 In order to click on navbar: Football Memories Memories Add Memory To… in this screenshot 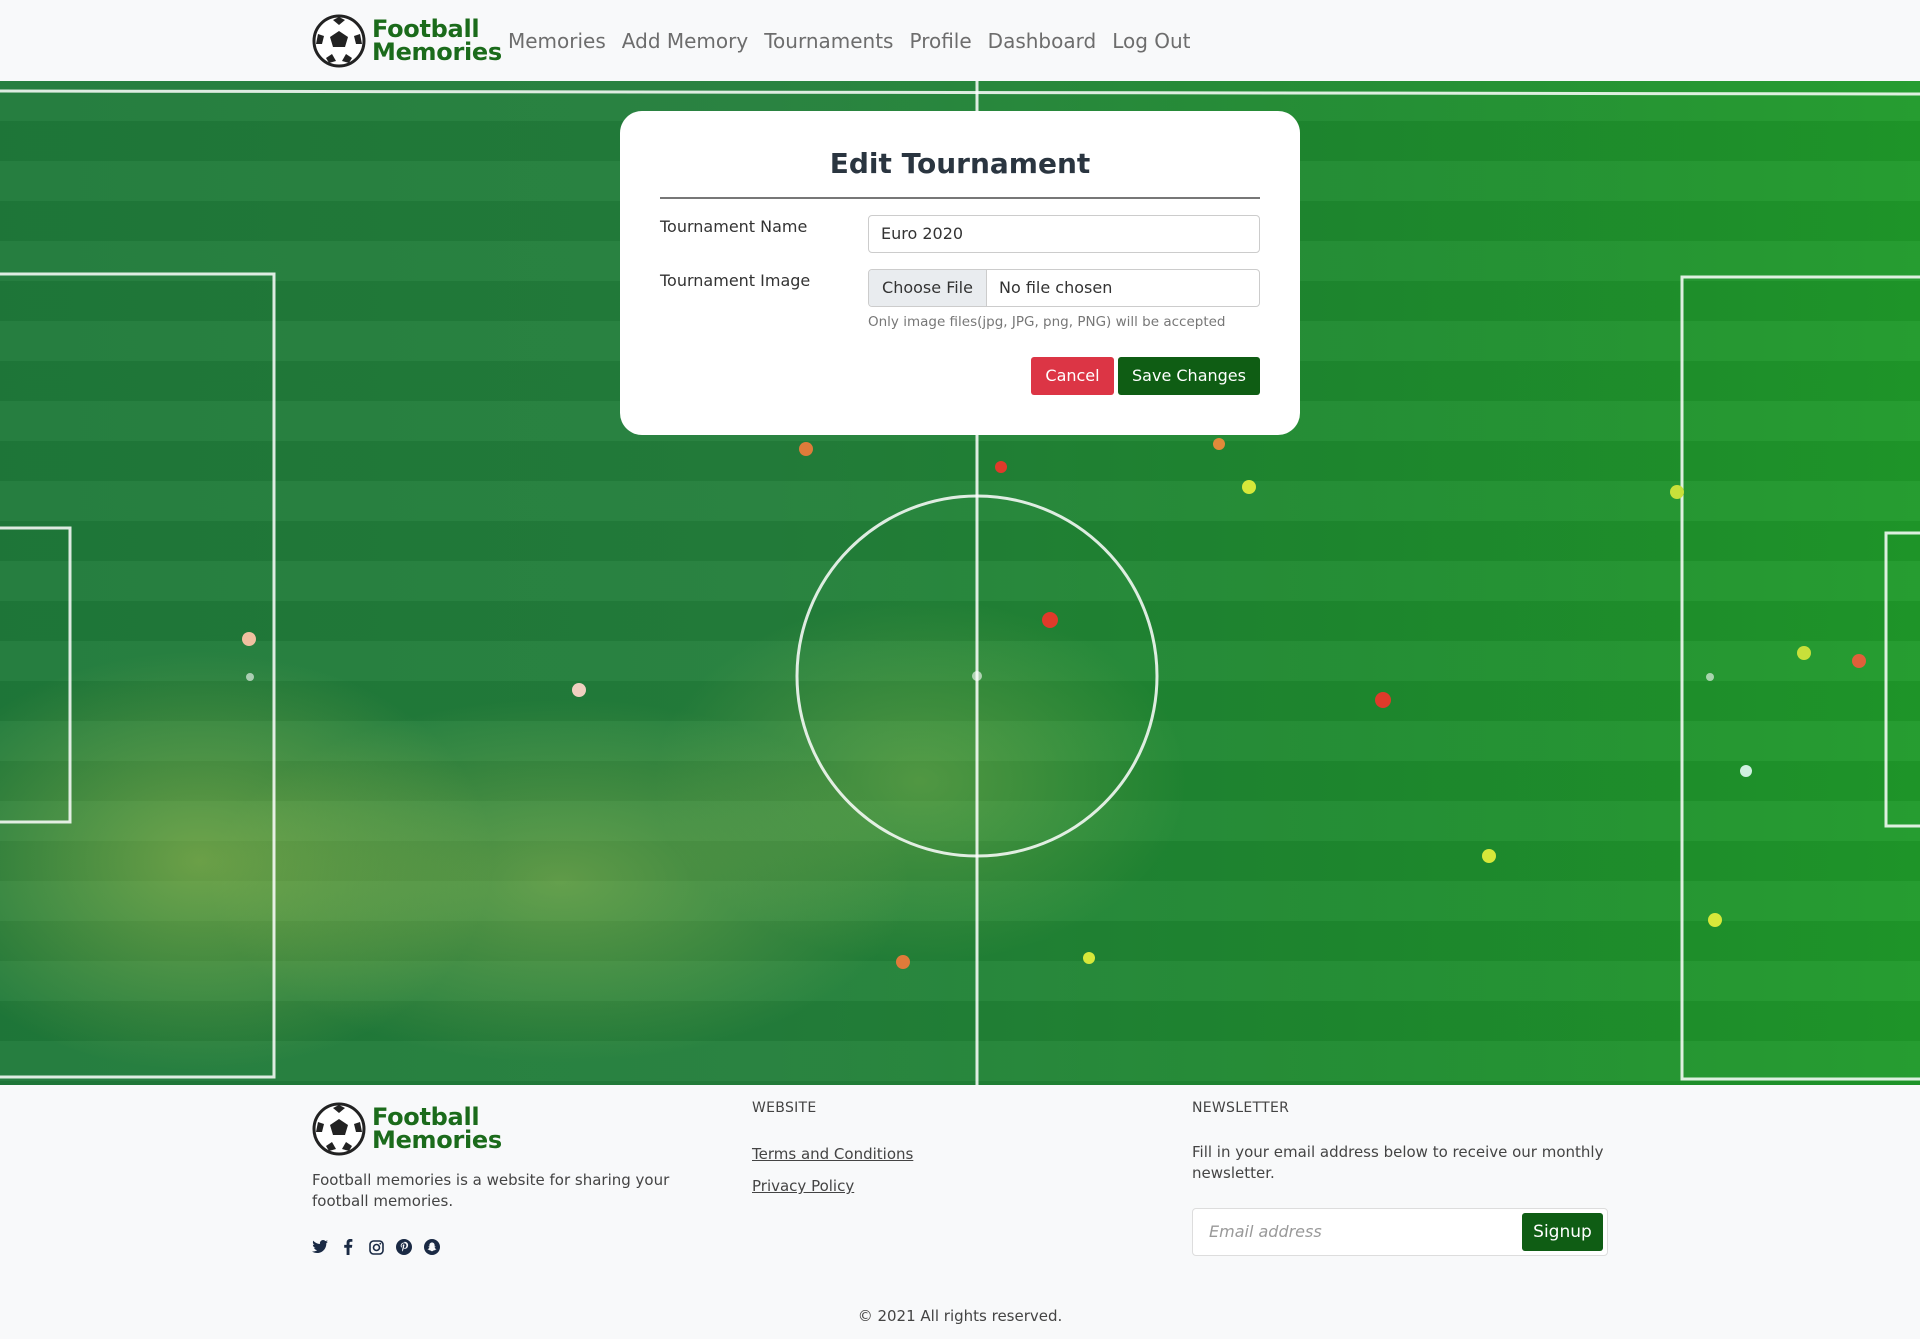, I will do `click(960, 40)`.